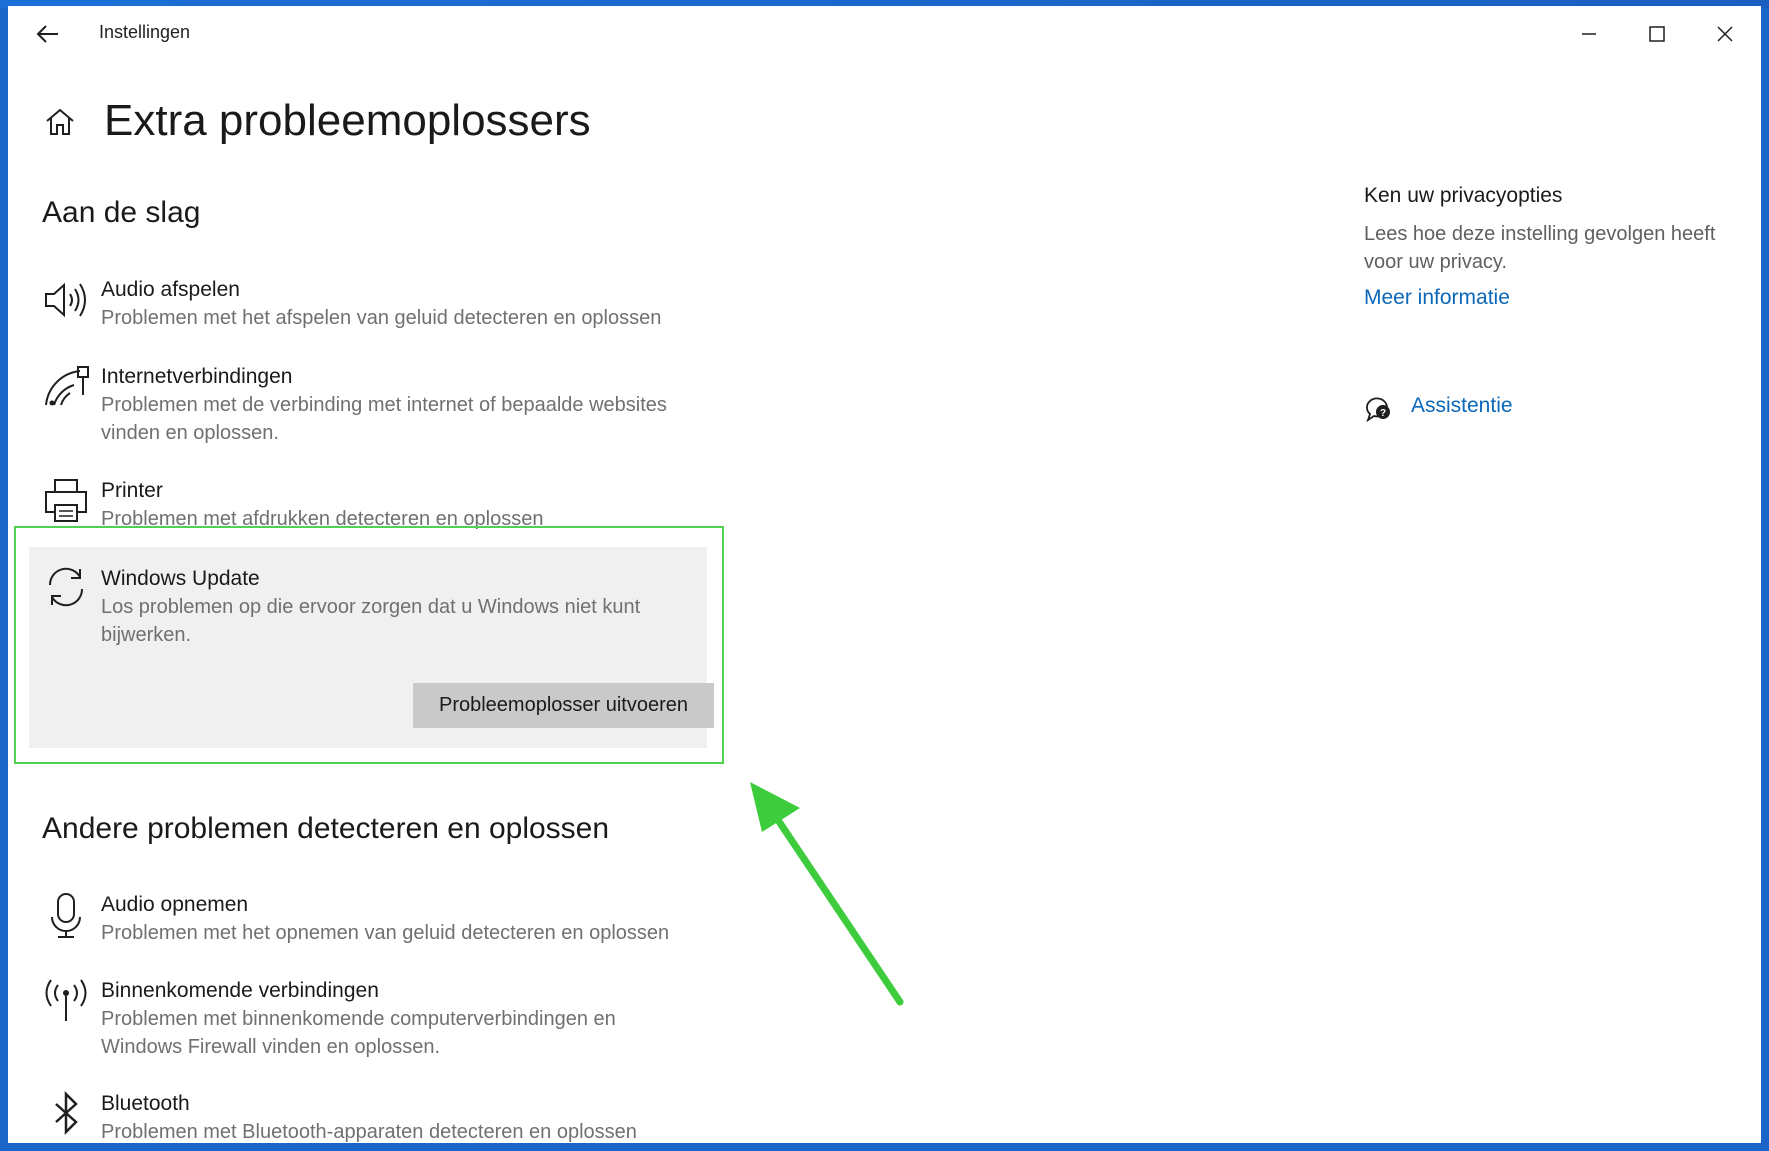  I want to click on more-info-link: Meer informatie, so click(1549, 298).